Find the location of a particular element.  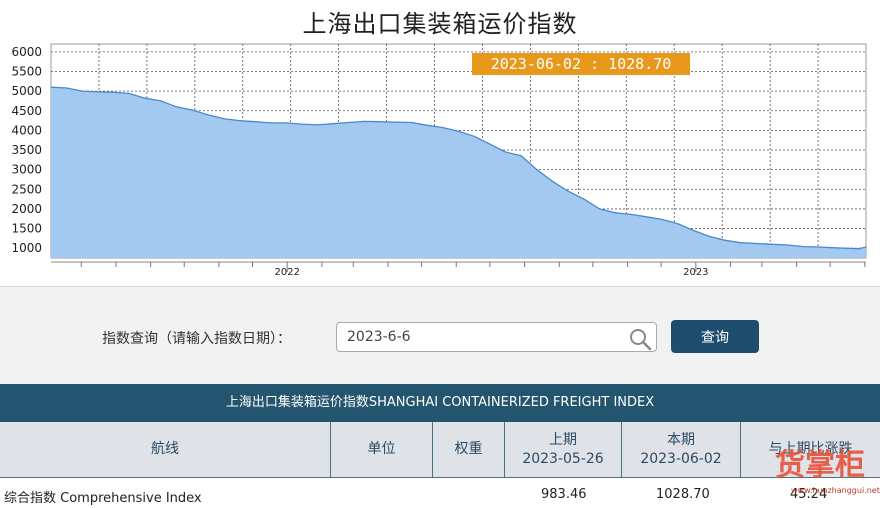

watermark-text: 货掌柜 is located at coordinates (820, 465).